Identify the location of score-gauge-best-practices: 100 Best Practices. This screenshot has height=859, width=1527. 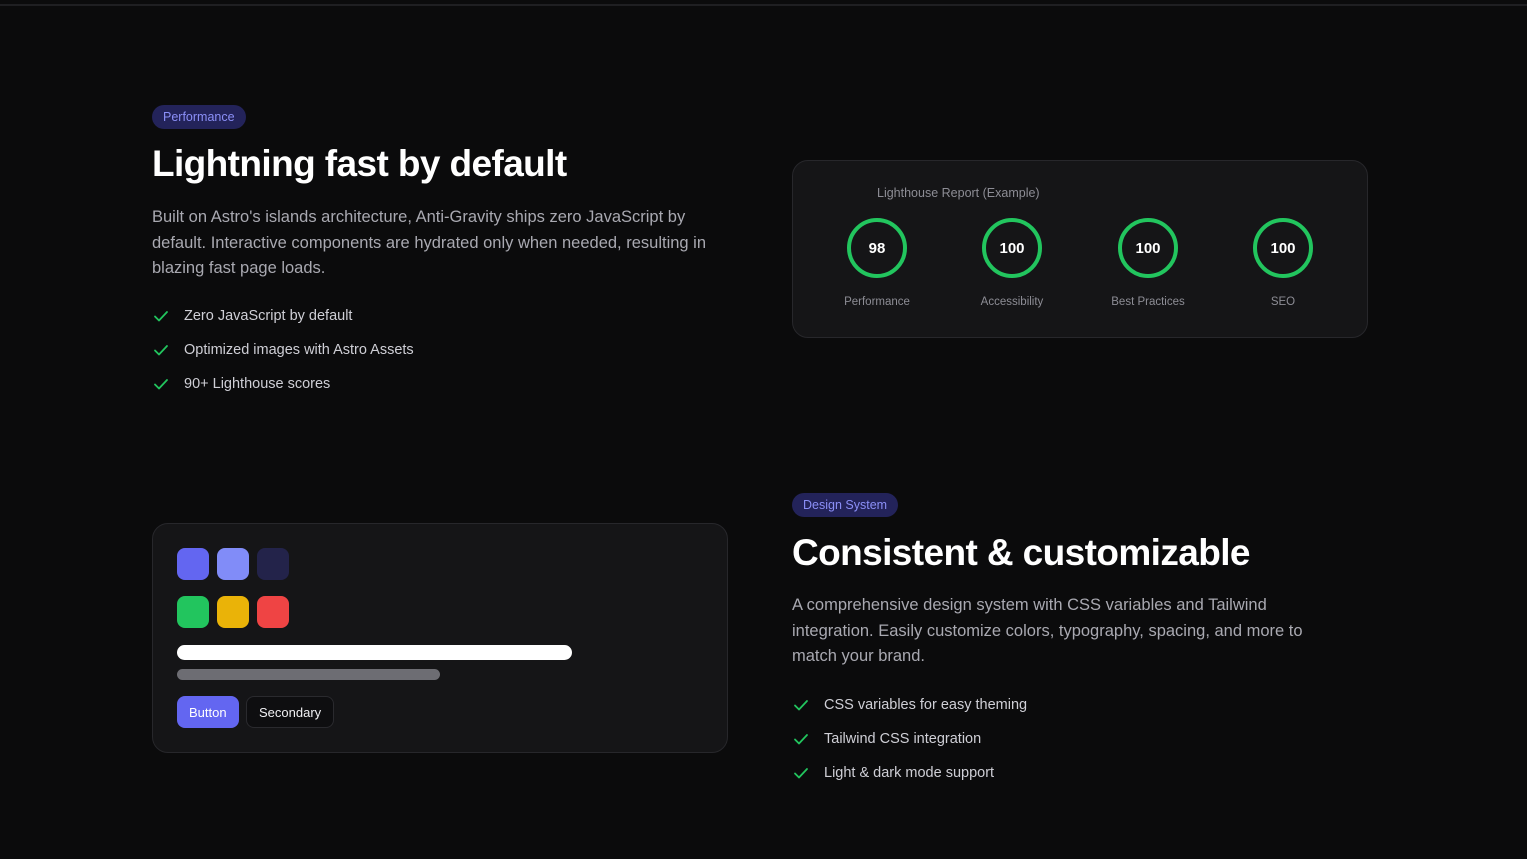
(1148, 263).